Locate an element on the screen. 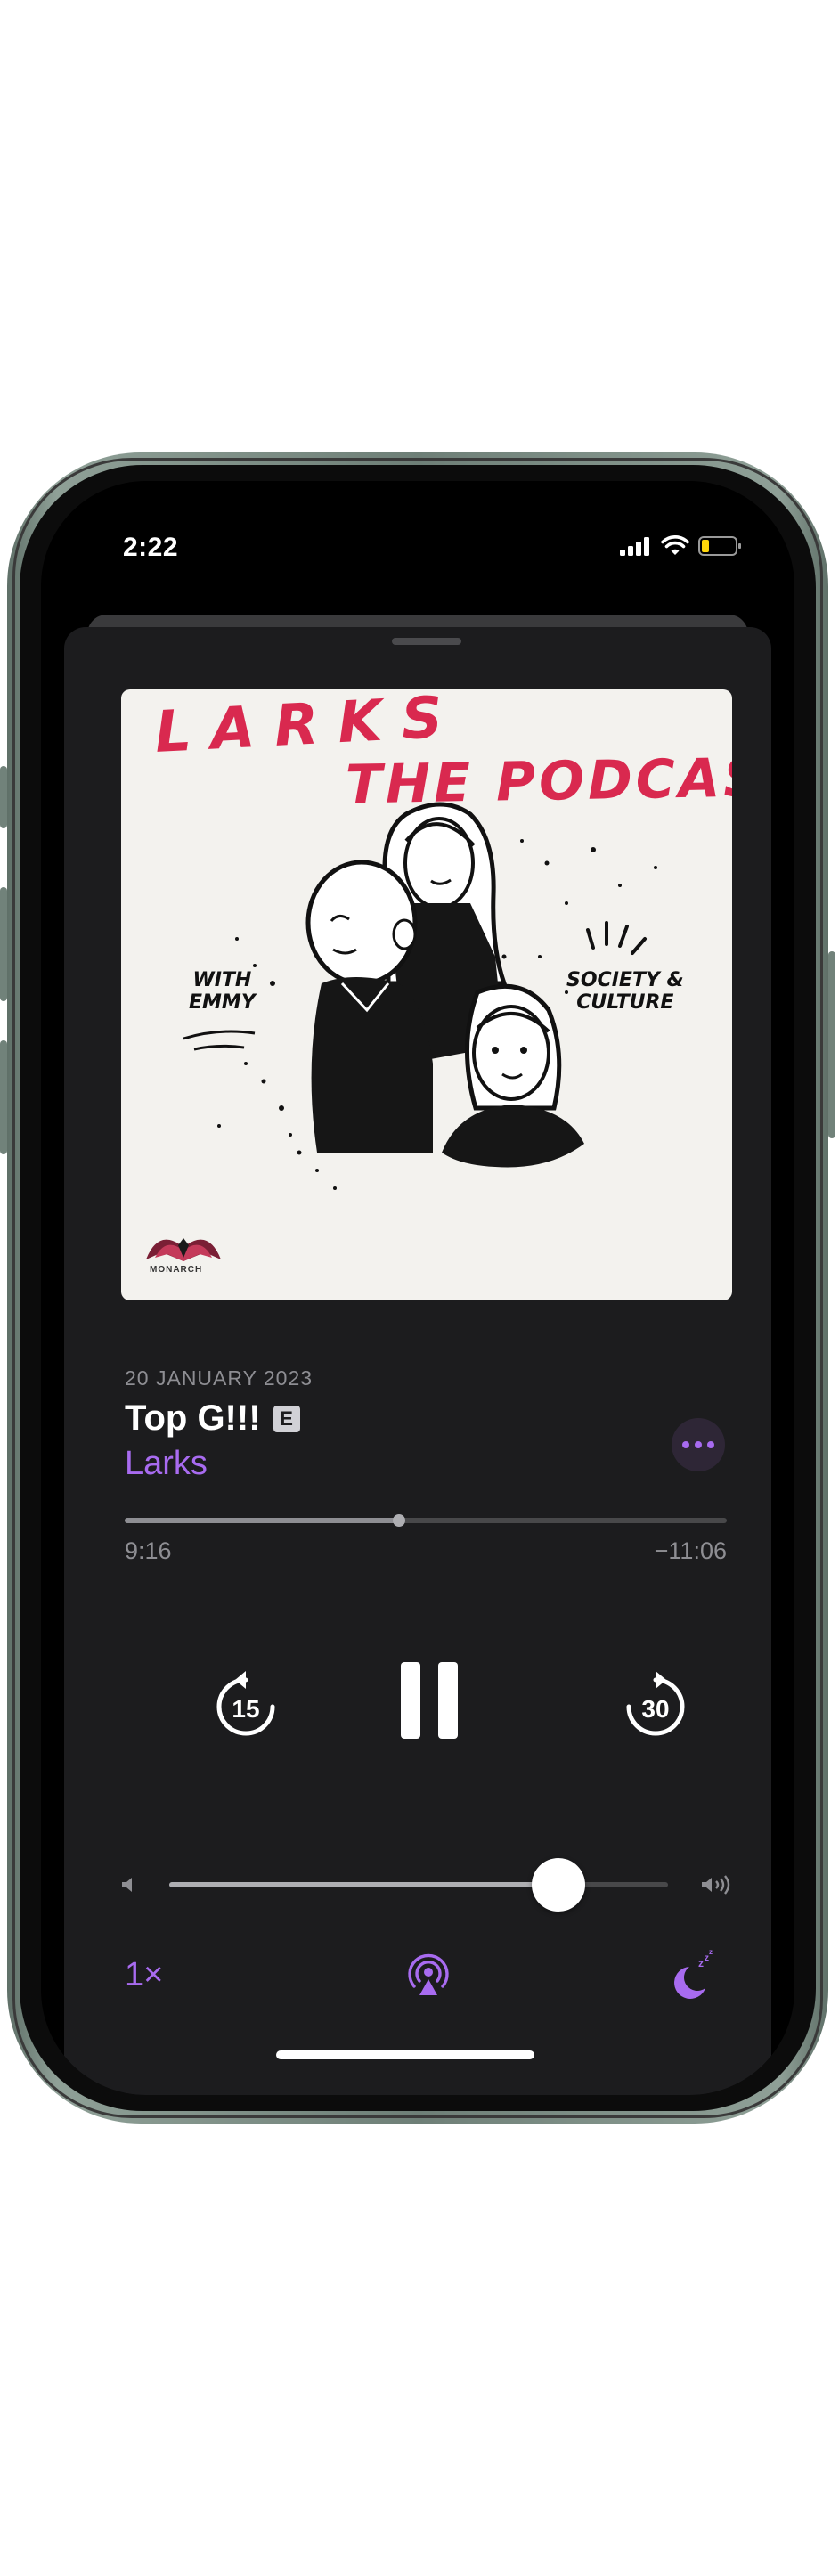 This screenshot has width=839, height=2576. playback-speed-button: 1× is located at coordinates (144, 1975).